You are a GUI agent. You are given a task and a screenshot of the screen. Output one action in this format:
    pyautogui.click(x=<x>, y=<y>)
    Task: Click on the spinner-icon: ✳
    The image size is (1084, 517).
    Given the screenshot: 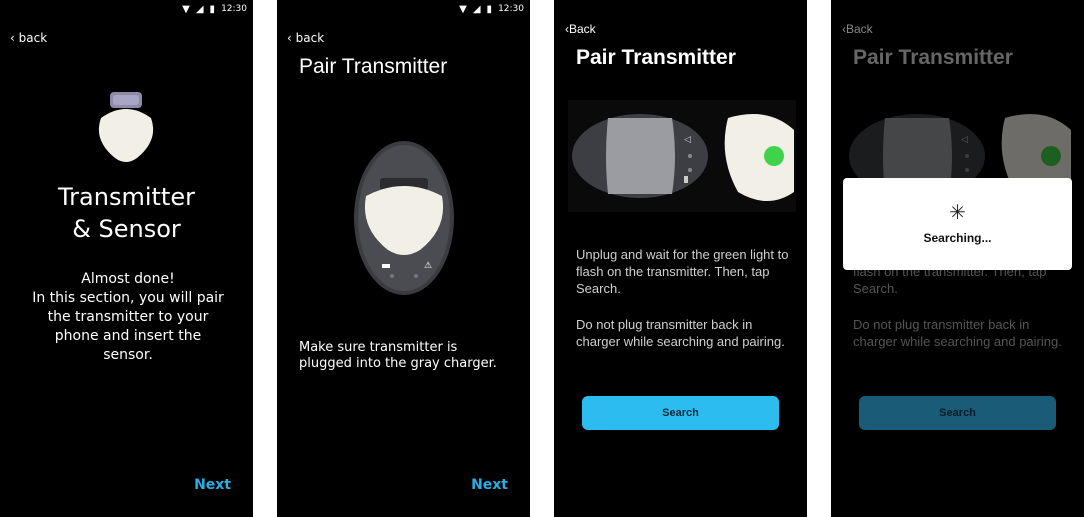 What is the action you would take?
    pyautogui.click(x=957, y=213)
    